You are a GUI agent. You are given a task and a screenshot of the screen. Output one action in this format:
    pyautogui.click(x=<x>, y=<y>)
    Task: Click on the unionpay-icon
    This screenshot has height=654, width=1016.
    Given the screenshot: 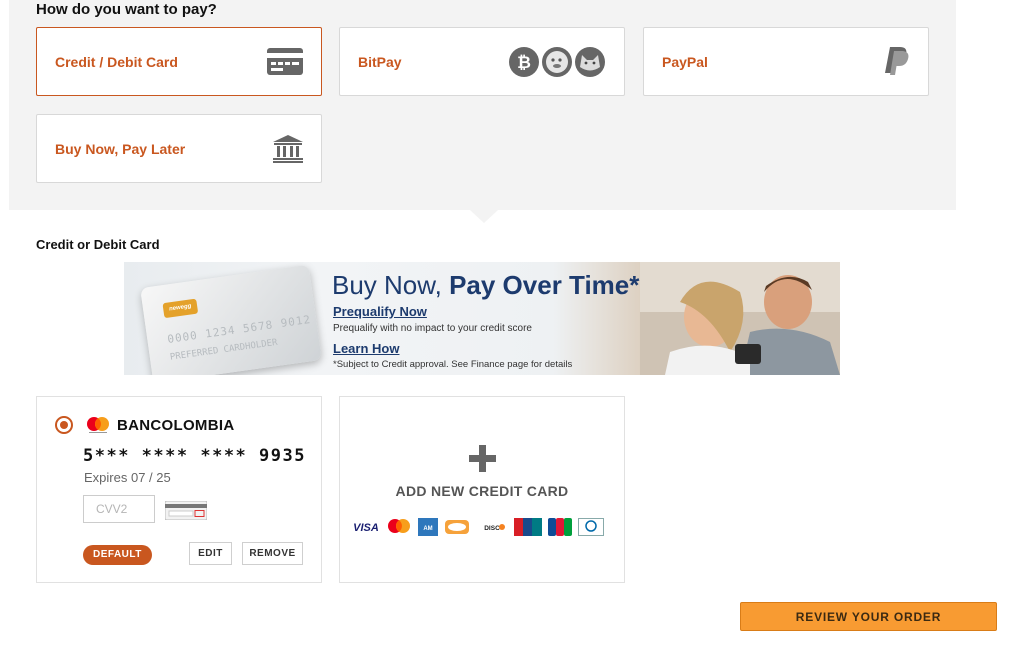 What is the action you would take?
    pyautogui.click(x=528, y=527)
    